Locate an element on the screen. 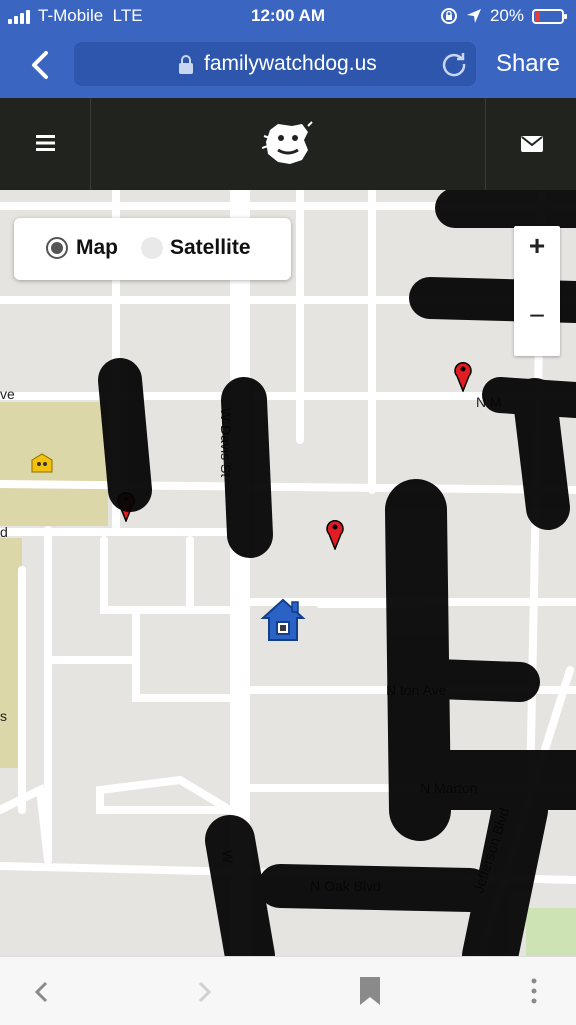 The height and width of the screenshot is (1025, 576). browser-url-bar: familywatchdog.us Share is located at coordinates (288, 66).